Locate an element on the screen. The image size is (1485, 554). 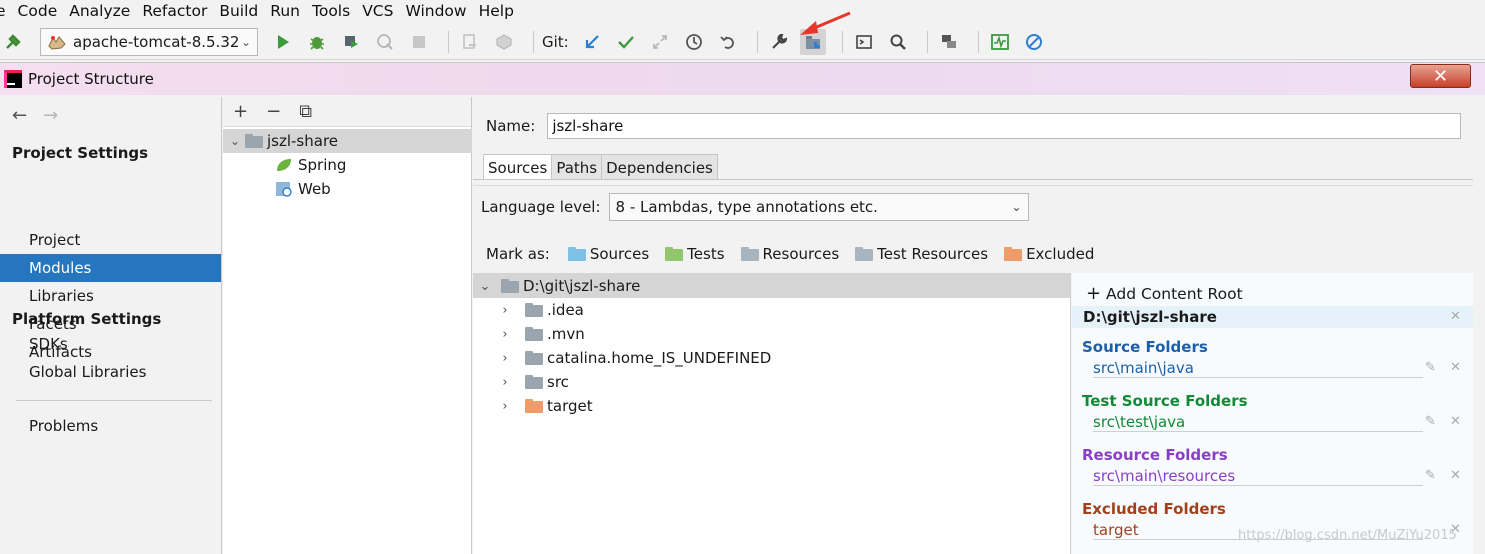
nav-item-problems: Problems is located at coordinates (110, 426).